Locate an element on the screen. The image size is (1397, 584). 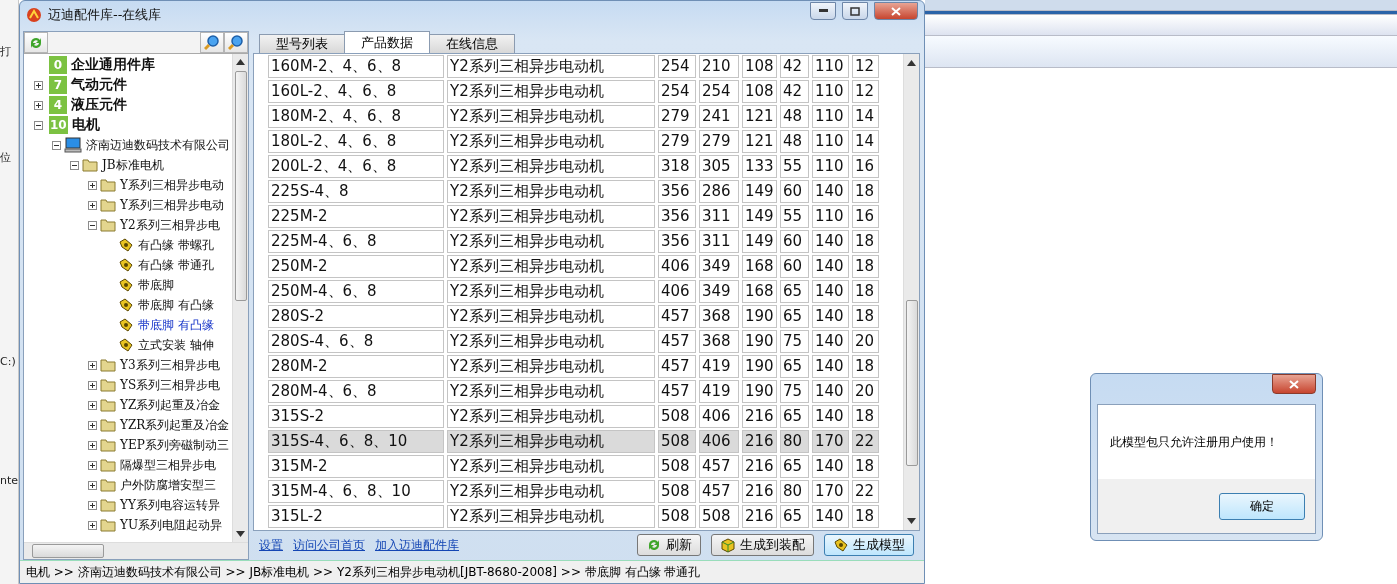
refresh-button is located at coordinates (36, 42).